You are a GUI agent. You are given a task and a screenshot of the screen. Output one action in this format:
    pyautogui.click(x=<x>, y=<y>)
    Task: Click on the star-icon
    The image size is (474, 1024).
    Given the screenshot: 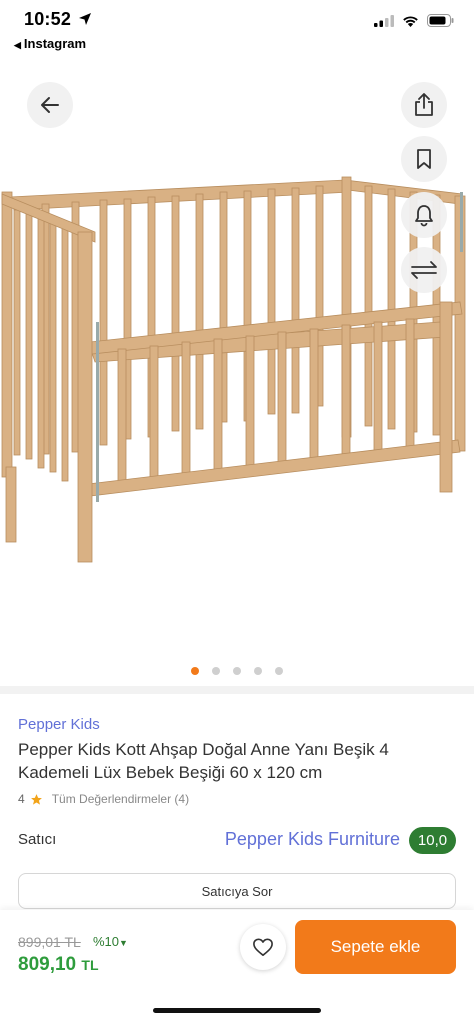 What is the action you would take?
    pyautogui.click(x=36, y=799)
    